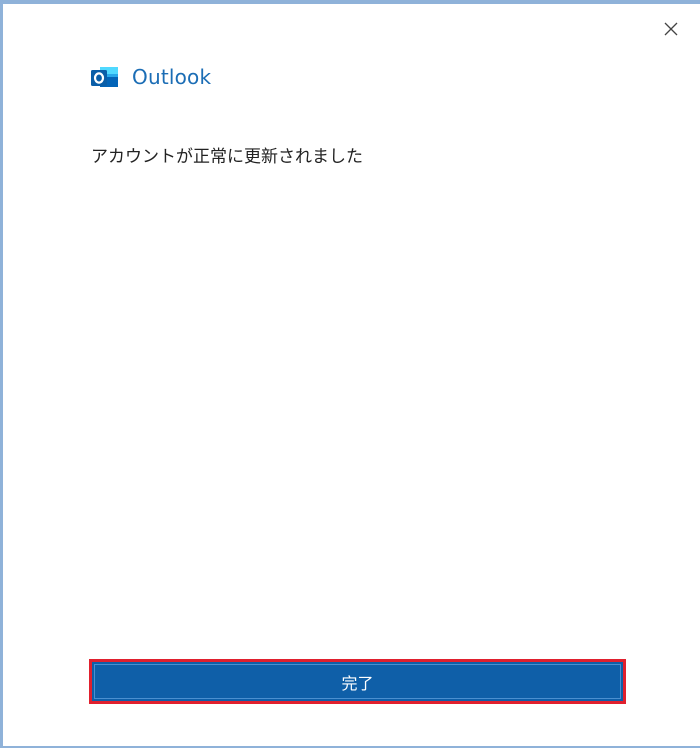 Image resolution: width=700 pixels, height=748 pixels. I want to click on close-icon, so click(671, 29).